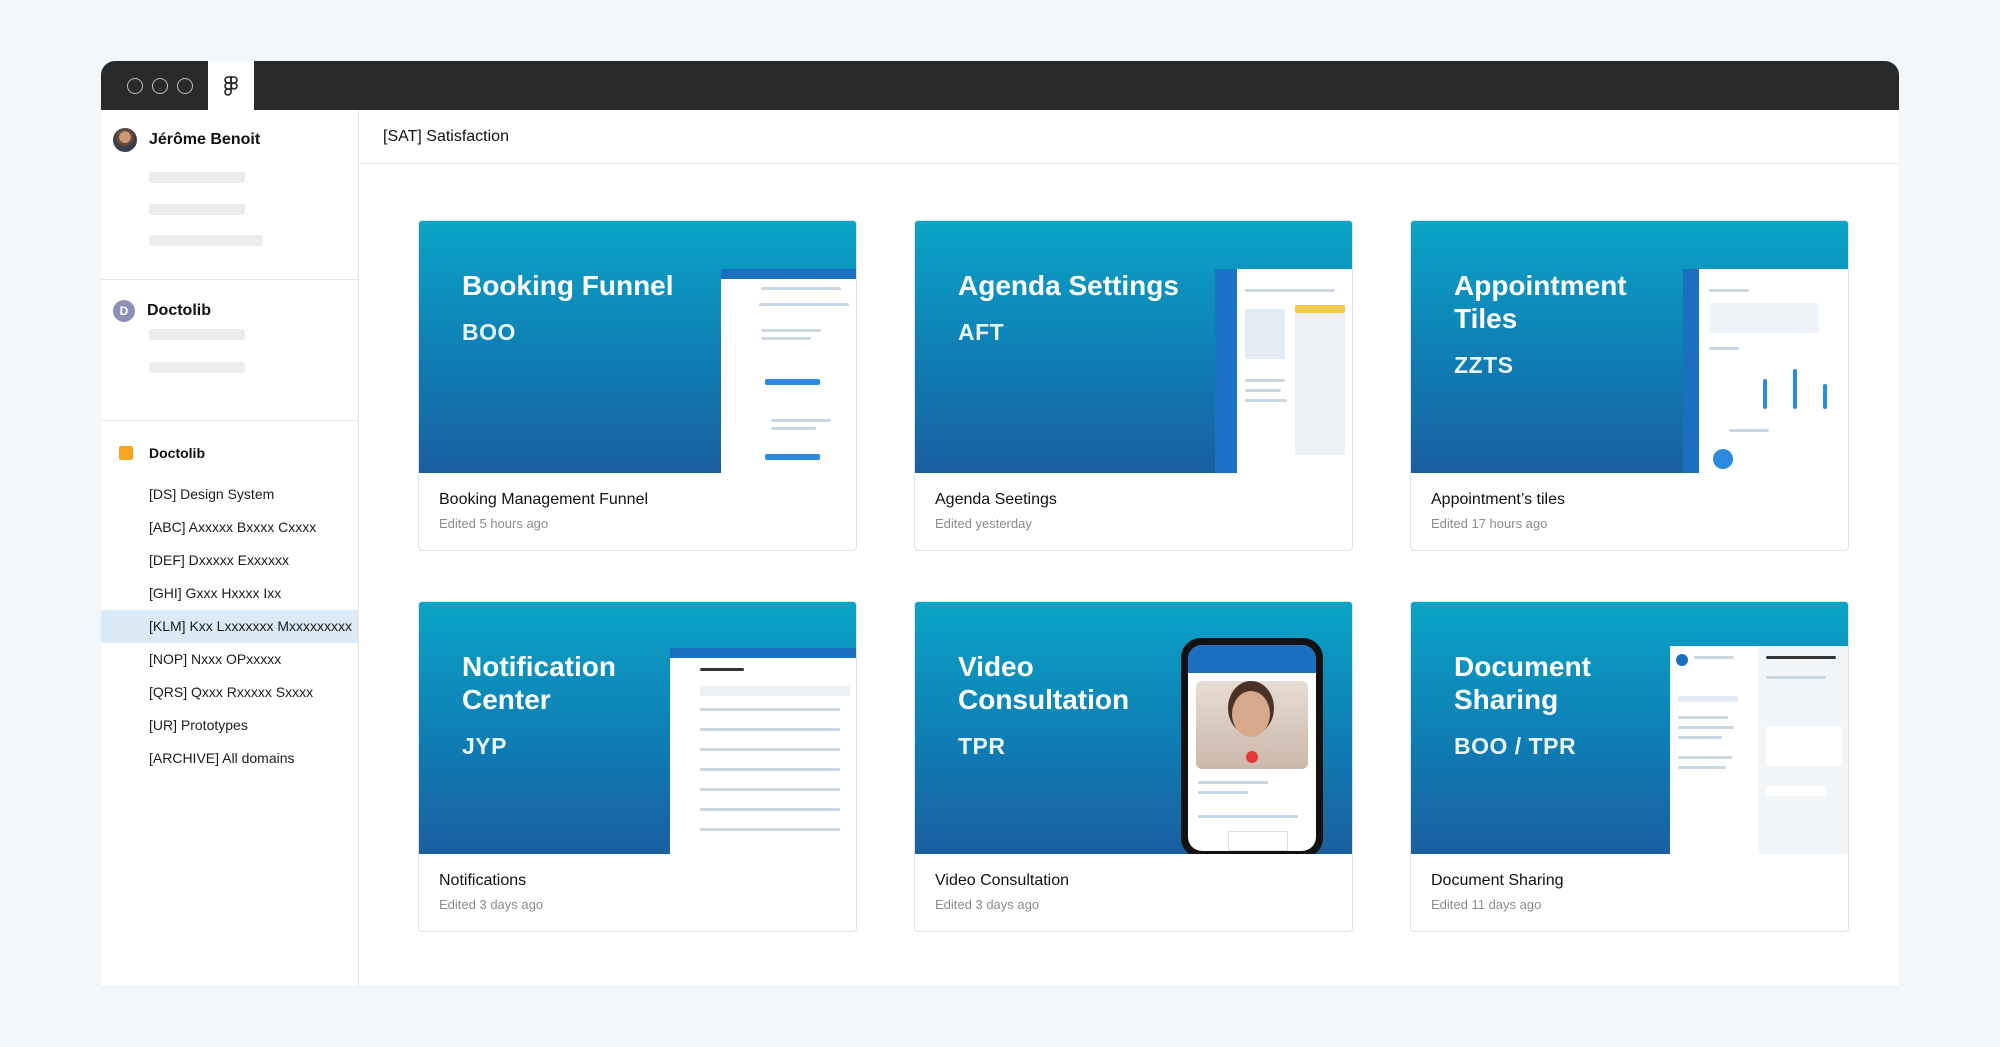  Describe the element at coordinates (1133, 347) in the screenshot. I see `file-thumbnail: Agenda Settings AFT` at that location.